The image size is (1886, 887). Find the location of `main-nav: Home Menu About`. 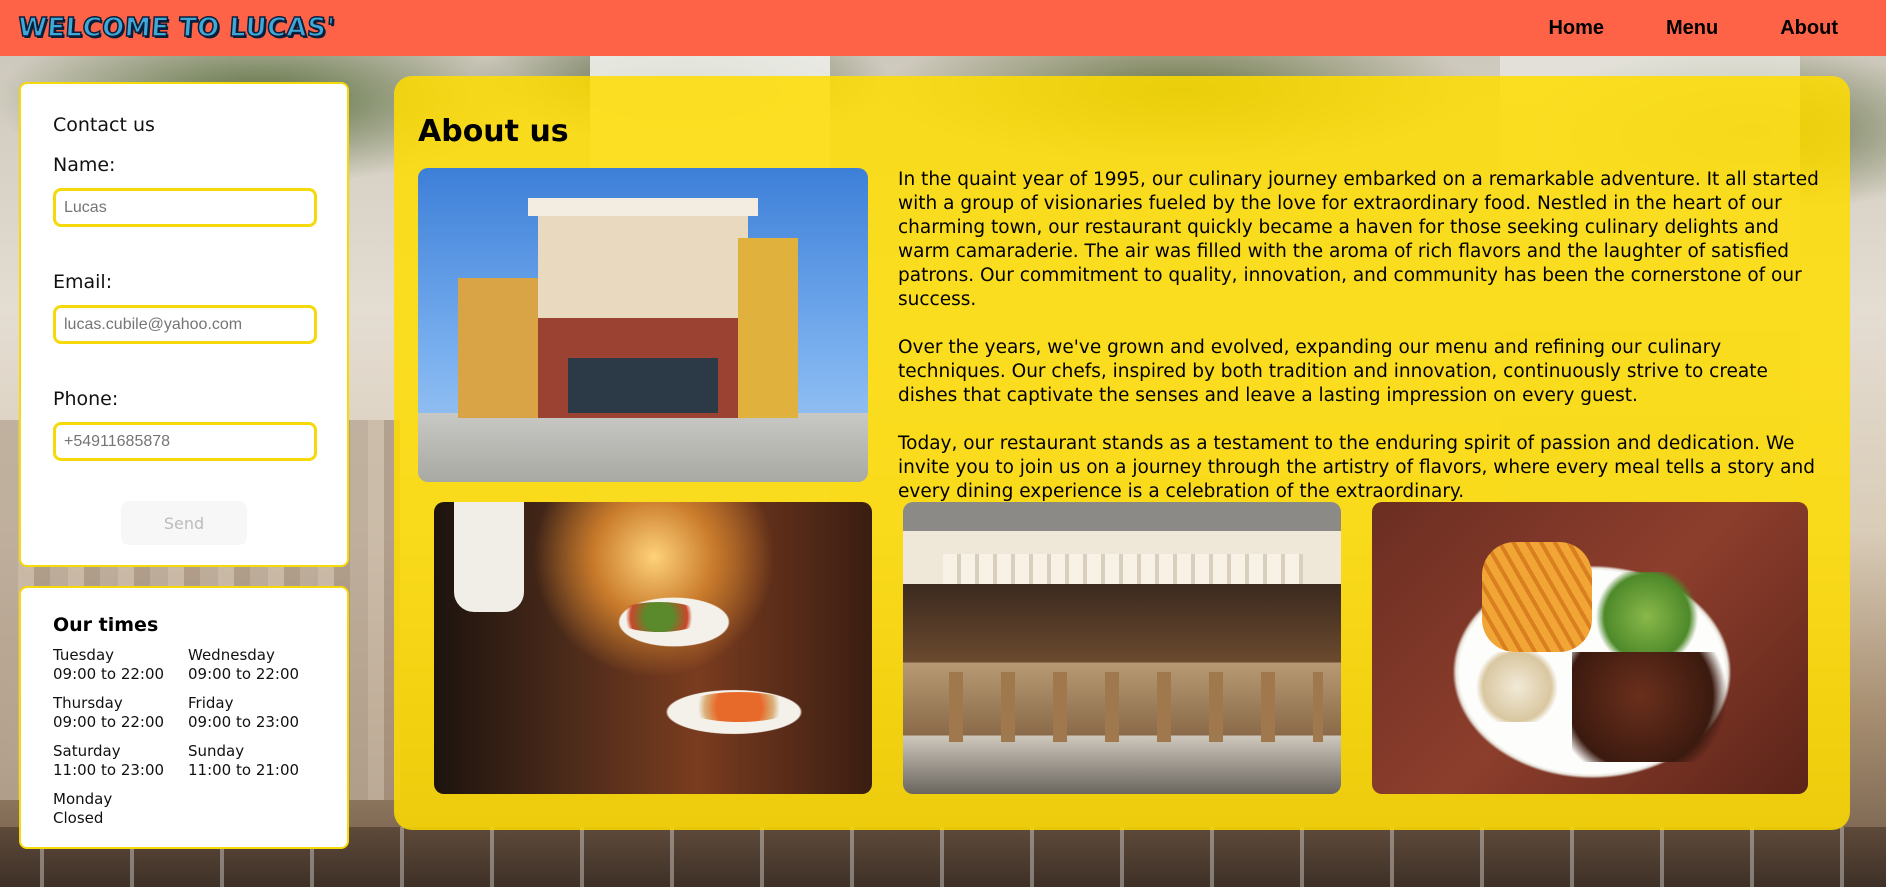

main-nav: Home Menu About is located at coordinates (1662, 28).